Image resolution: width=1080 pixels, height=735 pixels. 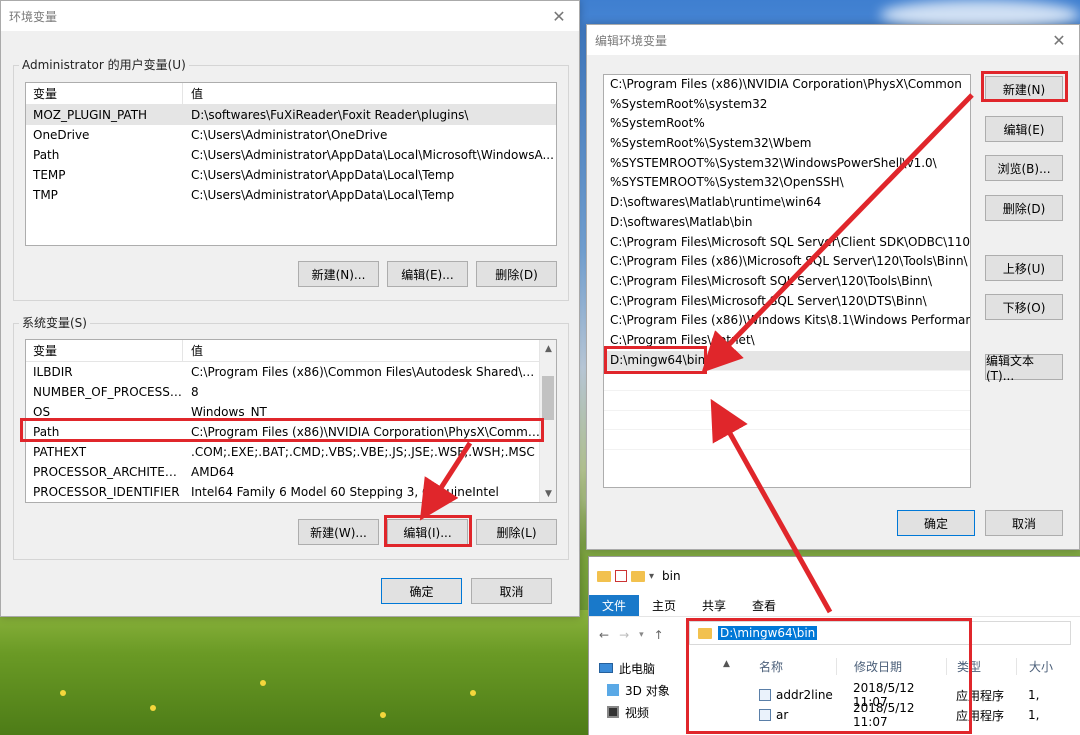 What do you see at coordinates (654, 712) in the screenshot?
I see `nav-item-videos: 视频` at bounding box center [654, 712].